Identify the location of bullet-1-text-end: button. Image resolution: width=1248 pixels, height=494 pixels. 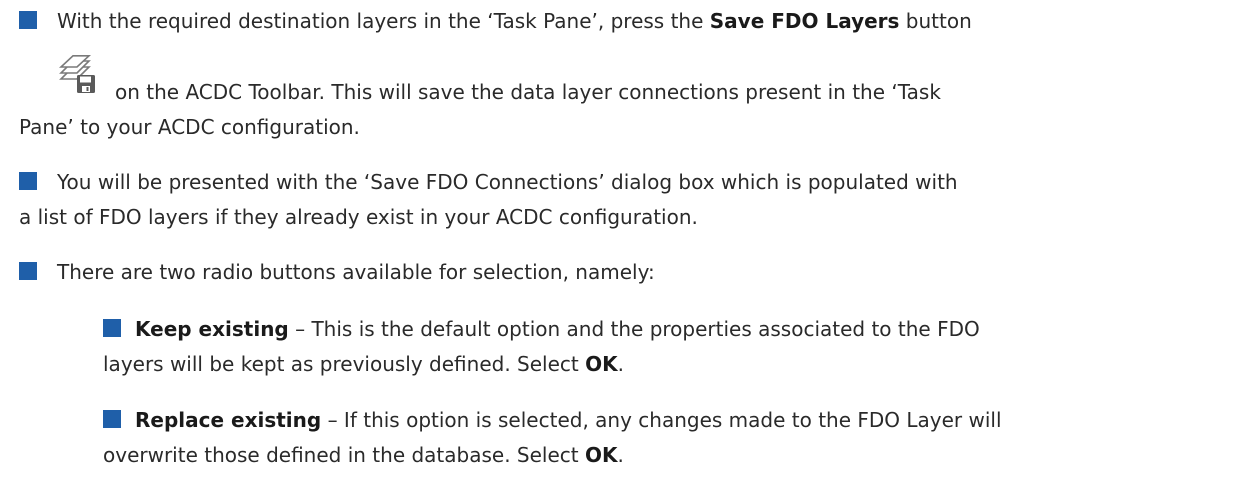
(935, 21).